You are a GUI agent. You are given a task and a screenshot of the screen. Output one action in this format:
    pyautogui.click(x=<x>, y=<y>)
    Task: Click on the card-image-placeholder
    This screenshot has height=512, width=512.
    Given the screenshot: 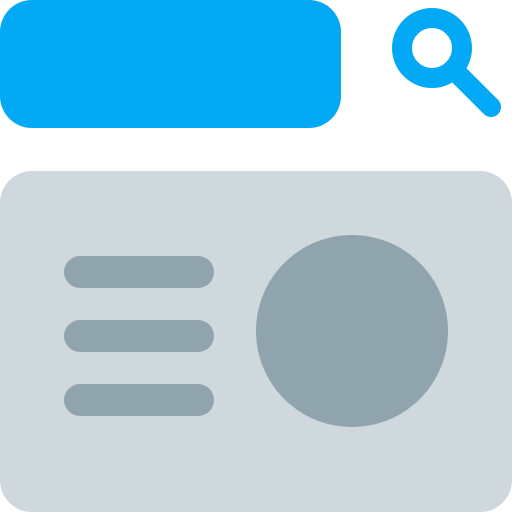 What is the action you would take?
    pyautogui.click(x=352, y=331)
    